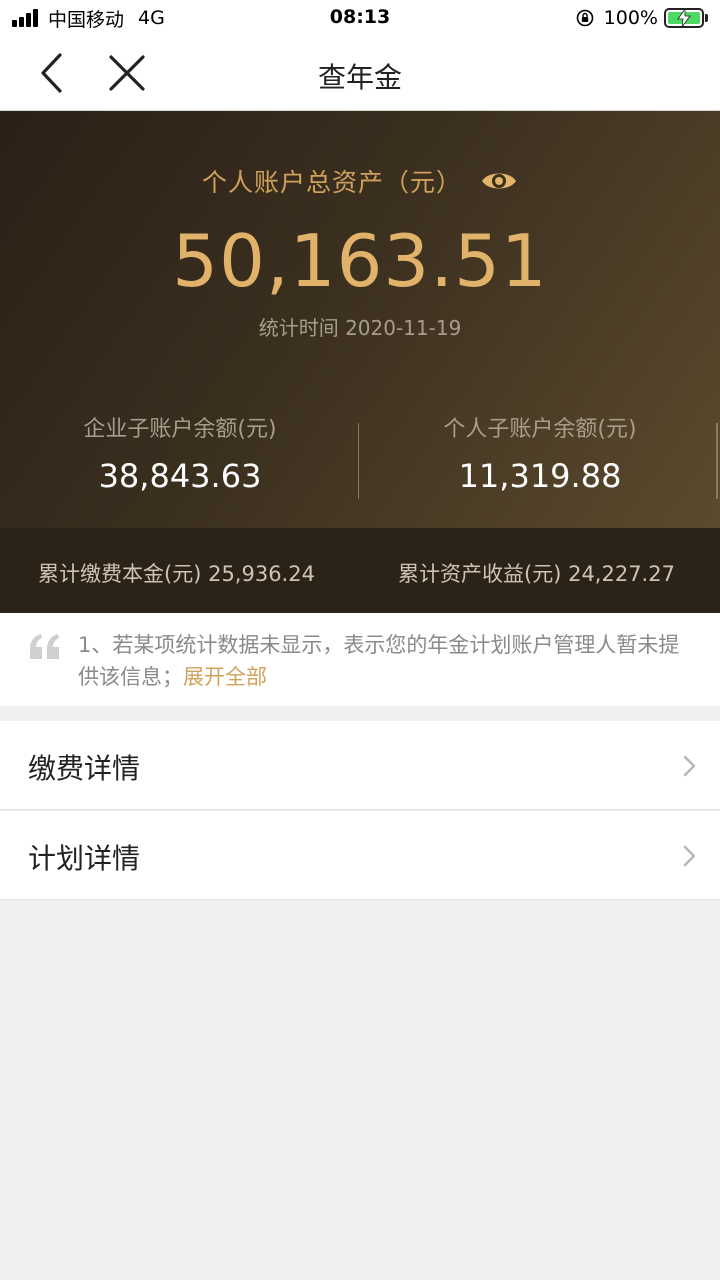 This screenshot has height=1280, width=720. What do you see at coordinates (360, 855) in the screenshot?
I see `menu-item-plan-details: 计划详情` at bounding box center [360, 855].